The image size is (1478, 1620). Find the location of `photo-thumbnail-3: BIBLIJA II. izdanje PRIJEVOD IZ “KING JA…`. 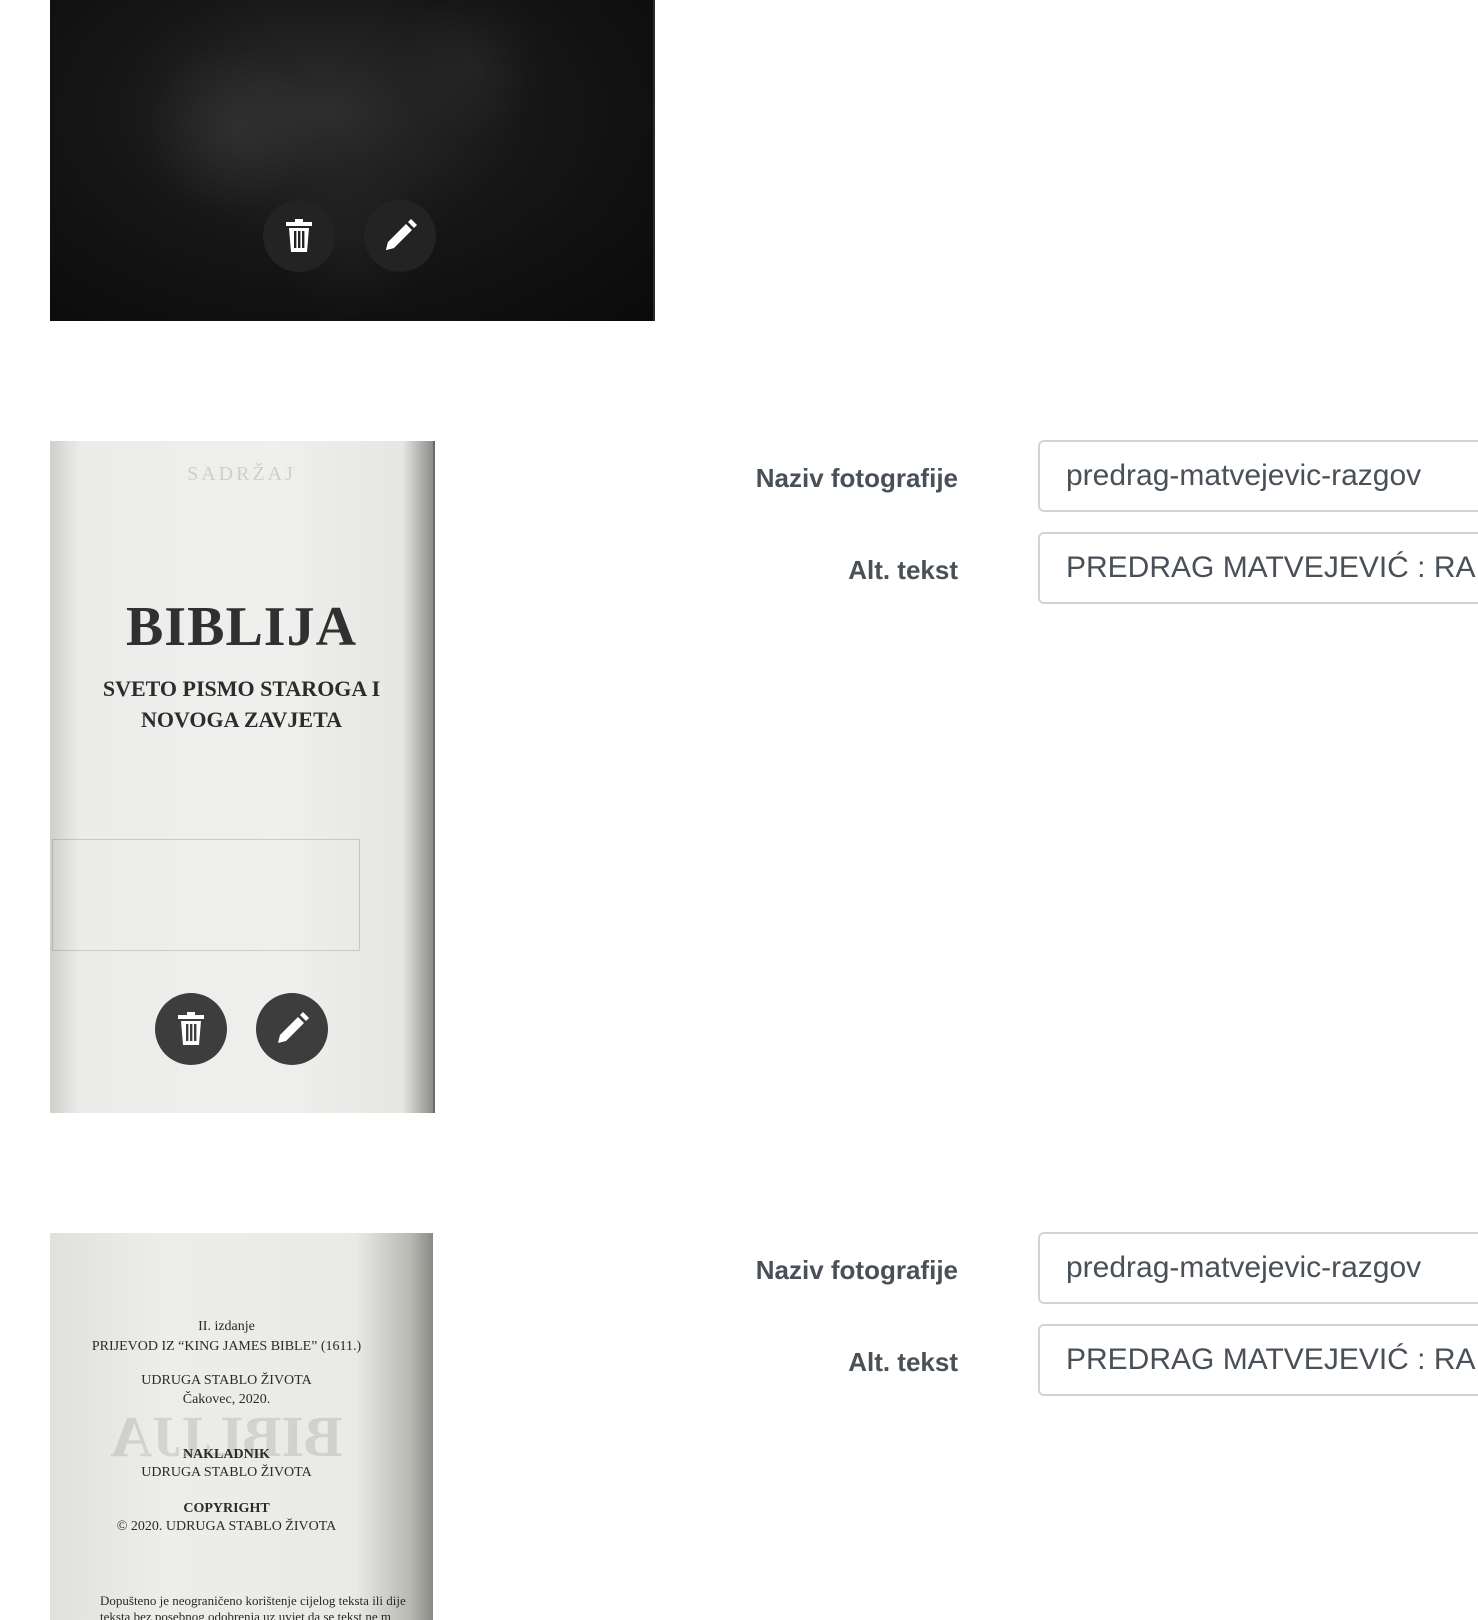

photo-thumbnail-3: BIBLIJA II. izdanje PRIJEVOD IZ “KING JA… is located at coordinates (241, 1426).